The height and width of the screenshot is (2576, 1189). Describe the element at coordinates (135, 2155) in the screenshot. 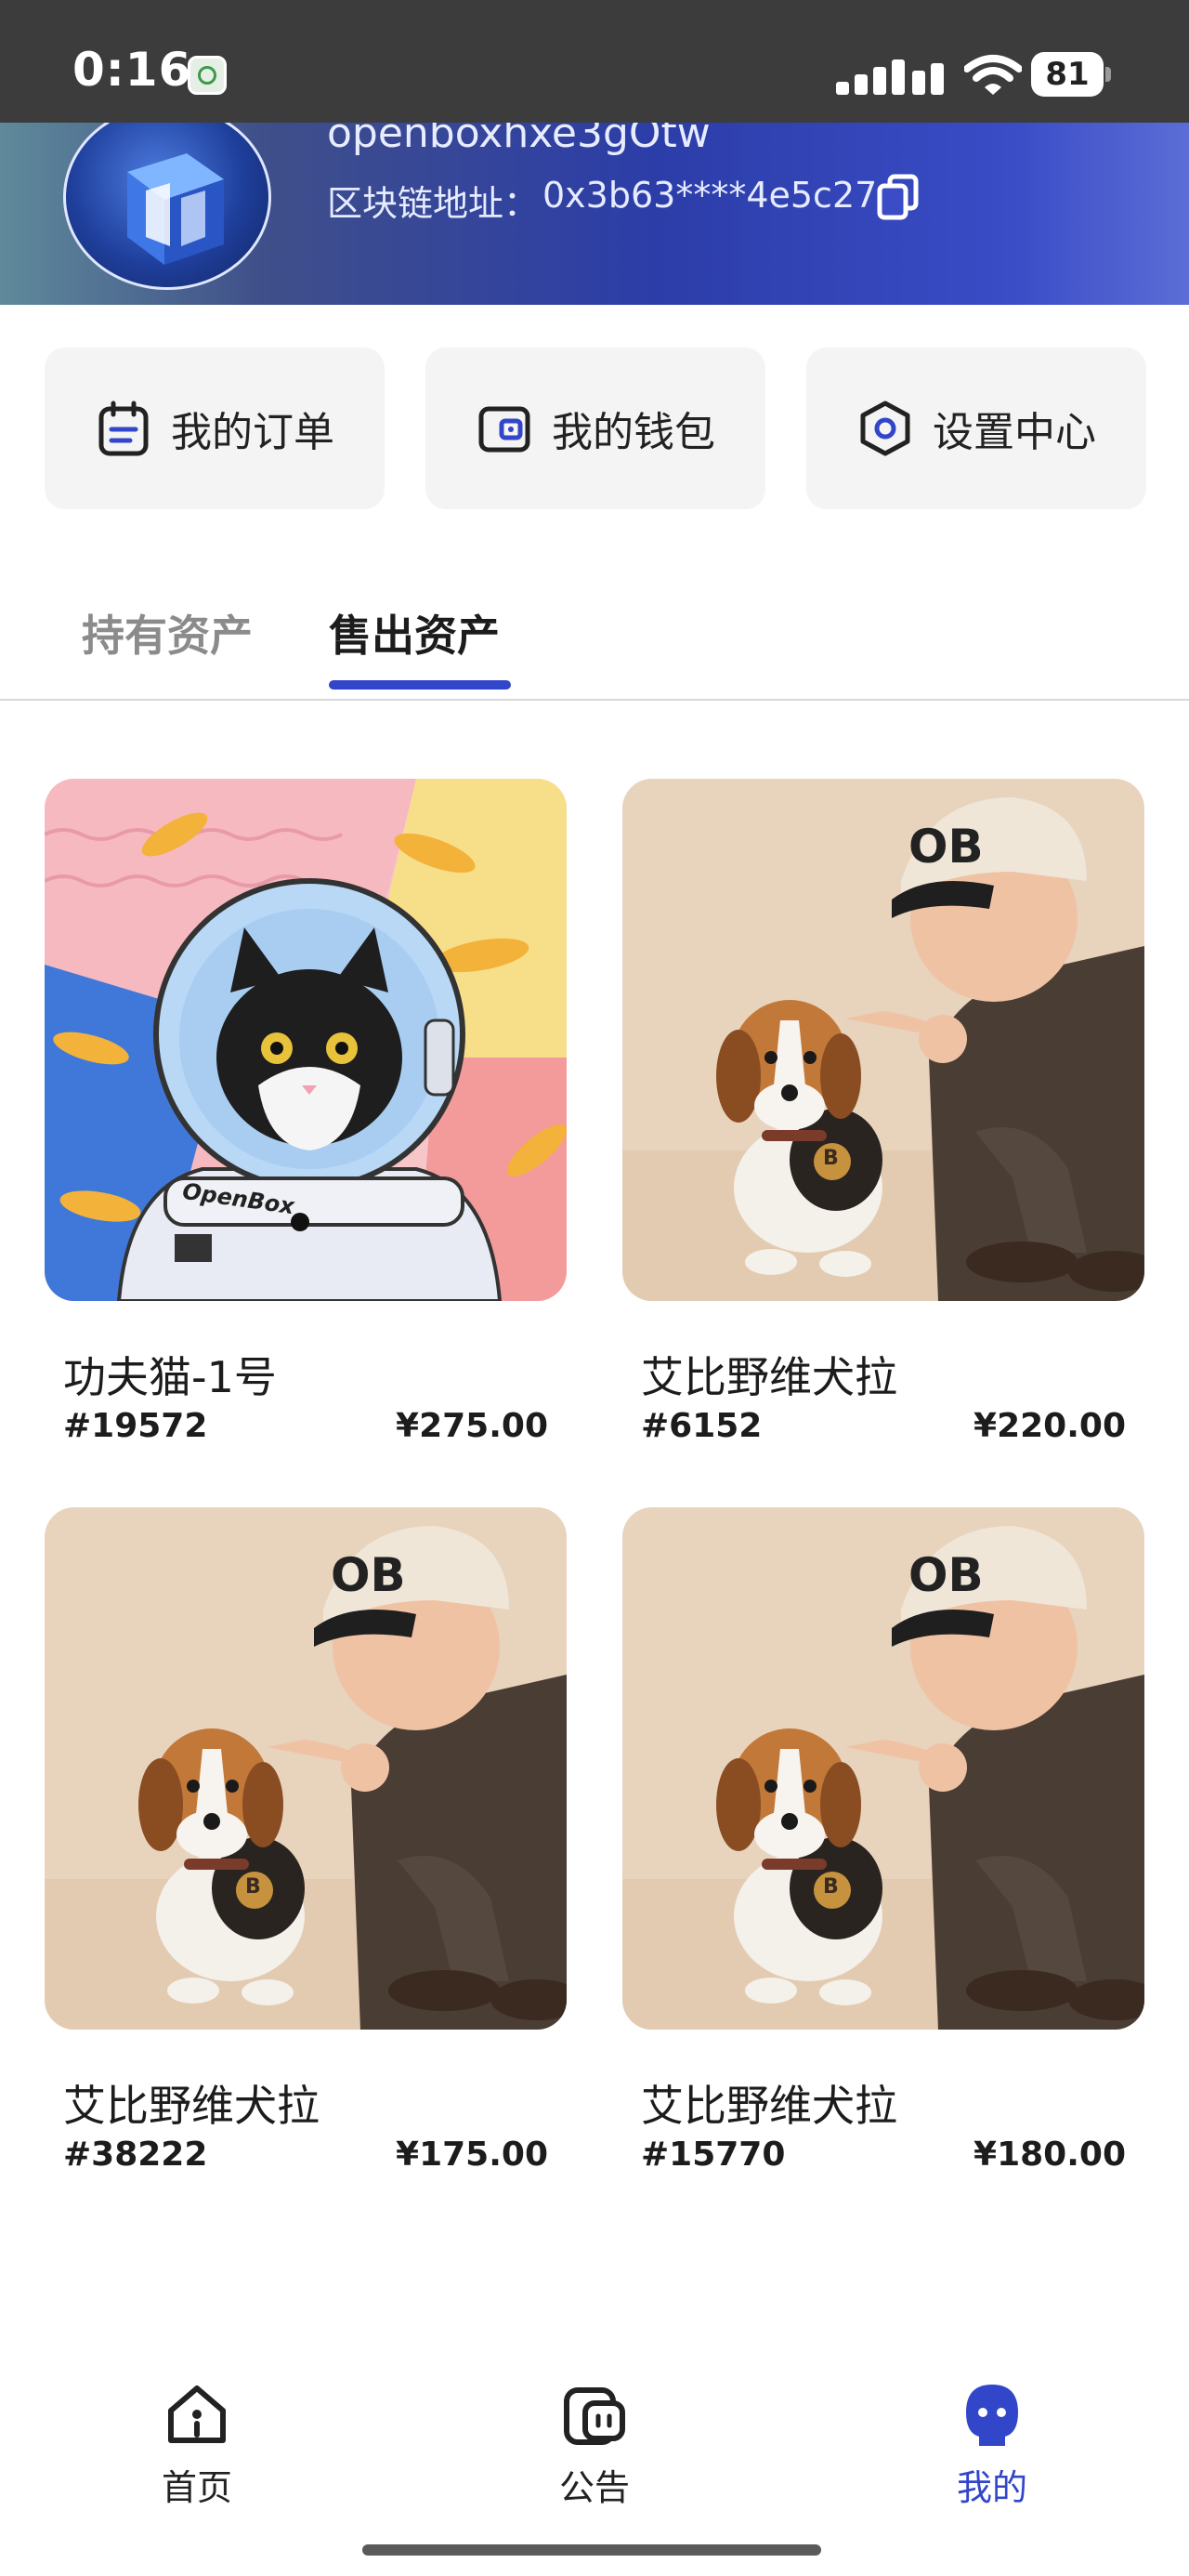

I see `asset-token-id: #38222` at that location.